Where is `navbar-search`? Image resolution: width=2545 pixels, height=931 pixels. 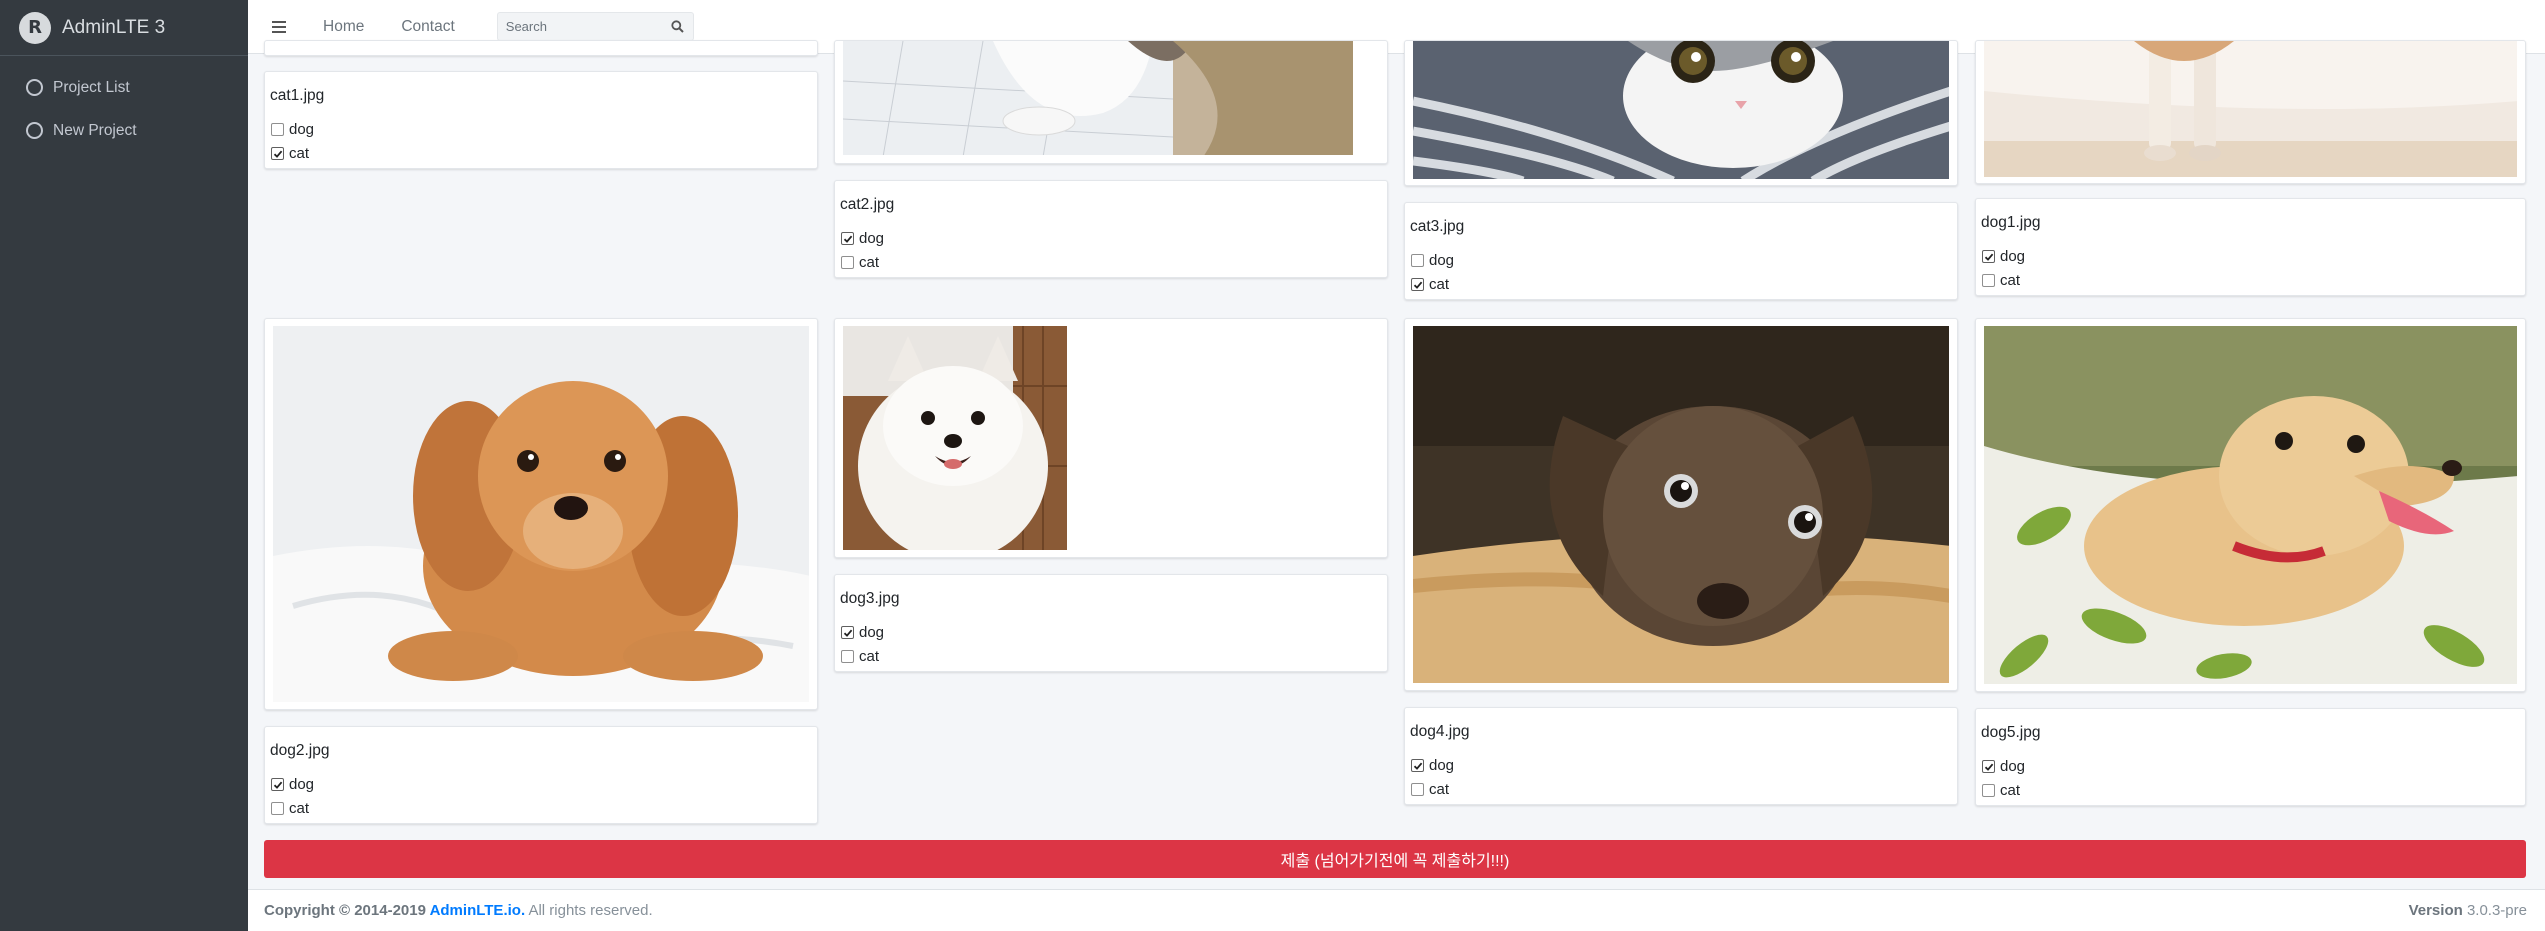 navbar-search is located at coordinates (595, 26).